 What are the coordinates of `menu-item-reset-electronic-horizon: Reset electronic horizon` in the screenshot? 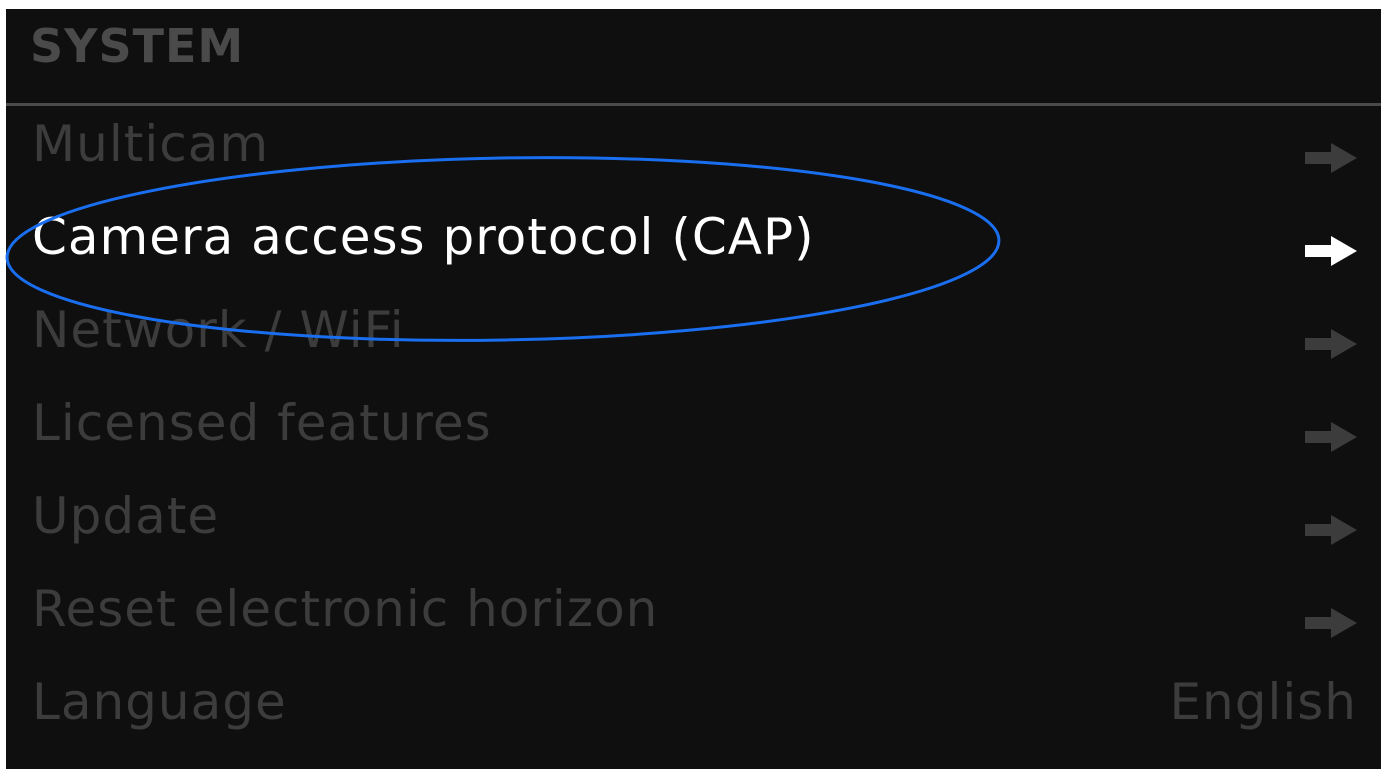 It's located at (693, 622).